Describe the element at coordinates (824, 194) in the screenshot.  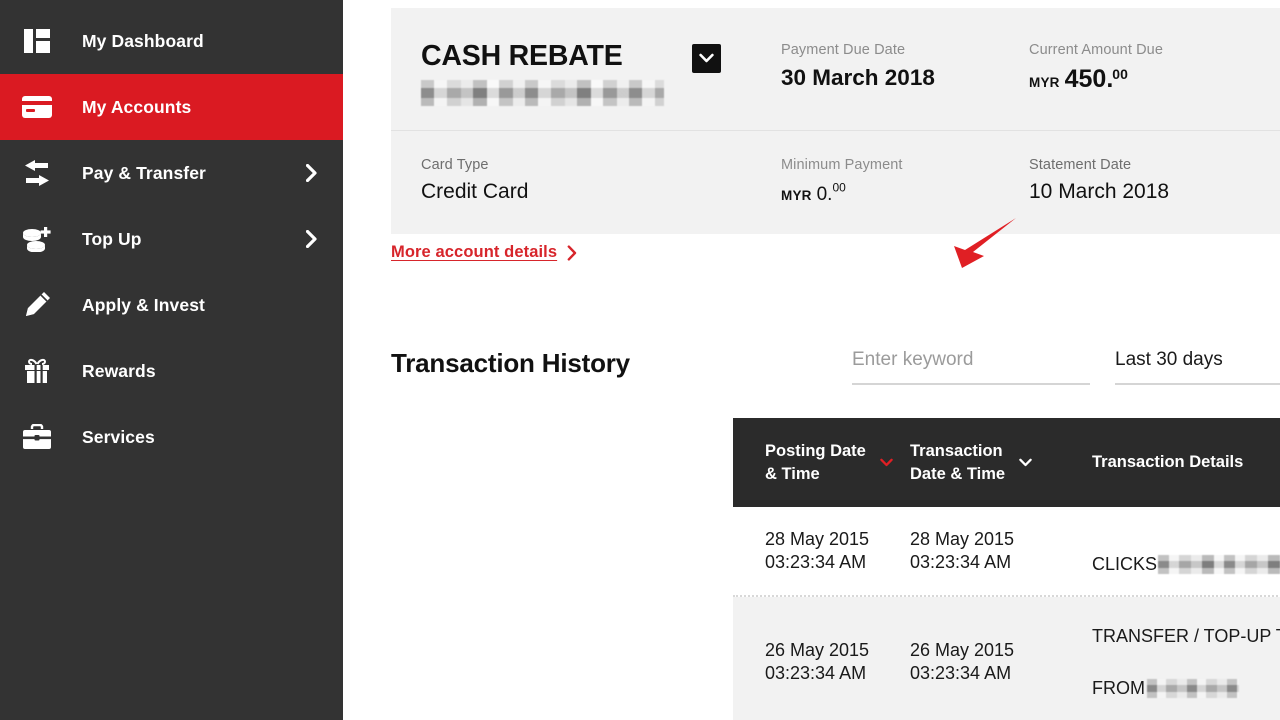
I see `amount-integer: 0.` at that location.